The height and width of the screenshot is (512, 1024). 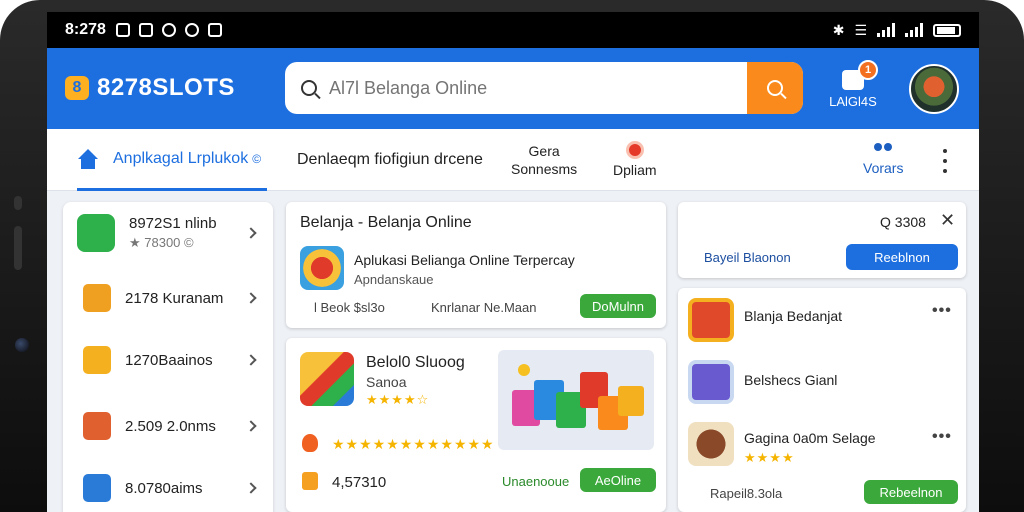 What do you see at coordinates (635, 170) in the screenshot?
I see `tab-label: Dpliam` at bounding box center [635, 170].